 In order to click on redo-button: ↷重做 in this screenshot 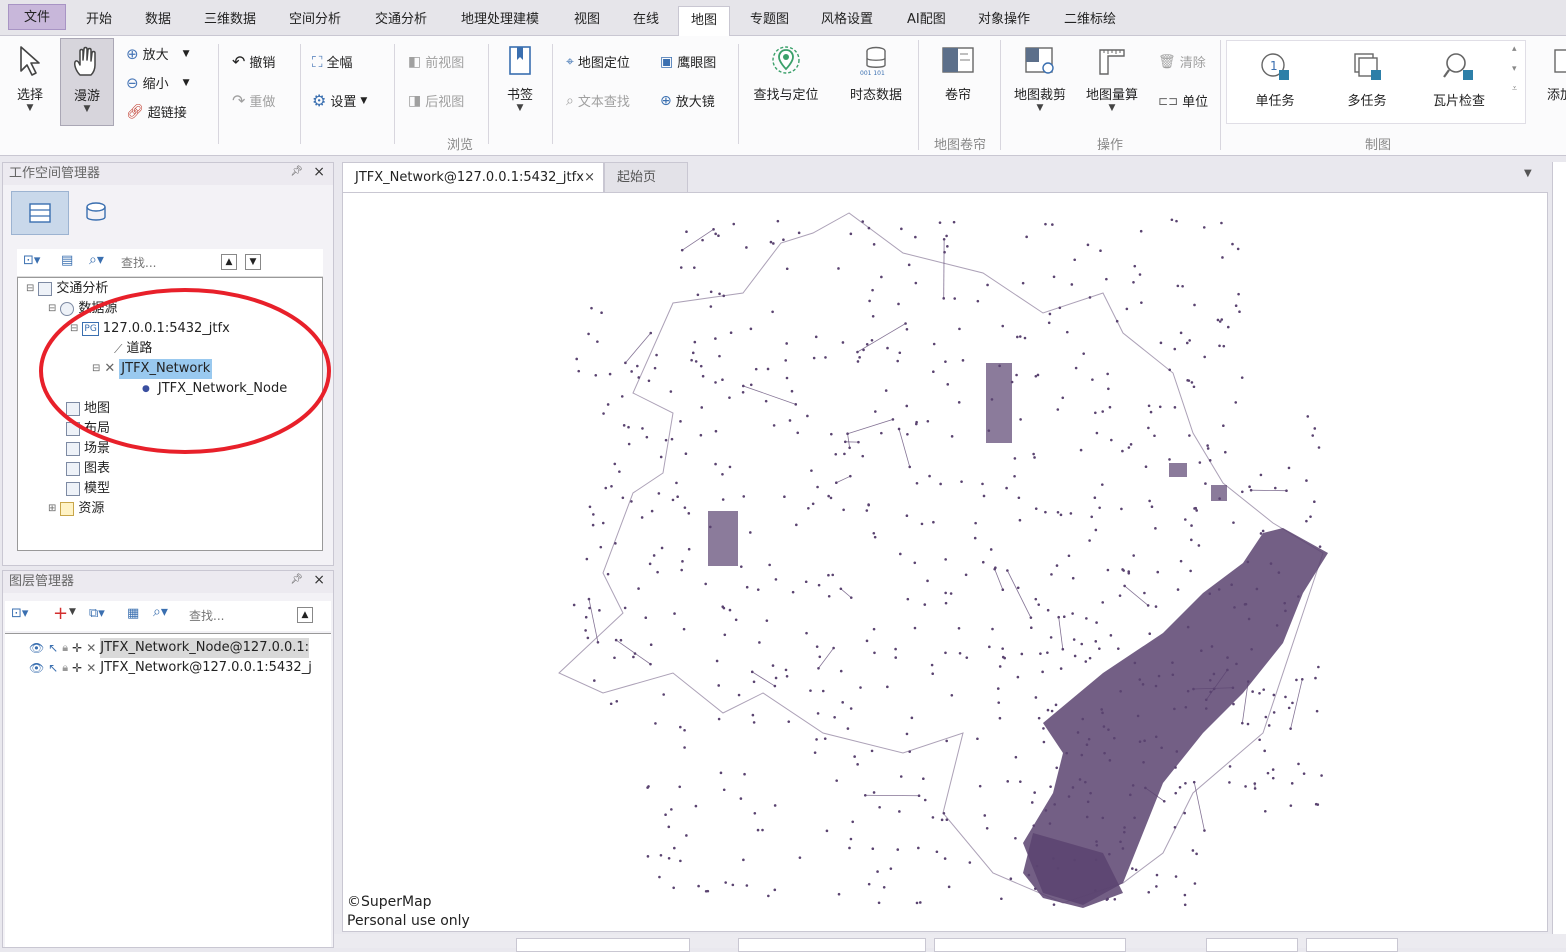, I will do `click(253, 100)`.